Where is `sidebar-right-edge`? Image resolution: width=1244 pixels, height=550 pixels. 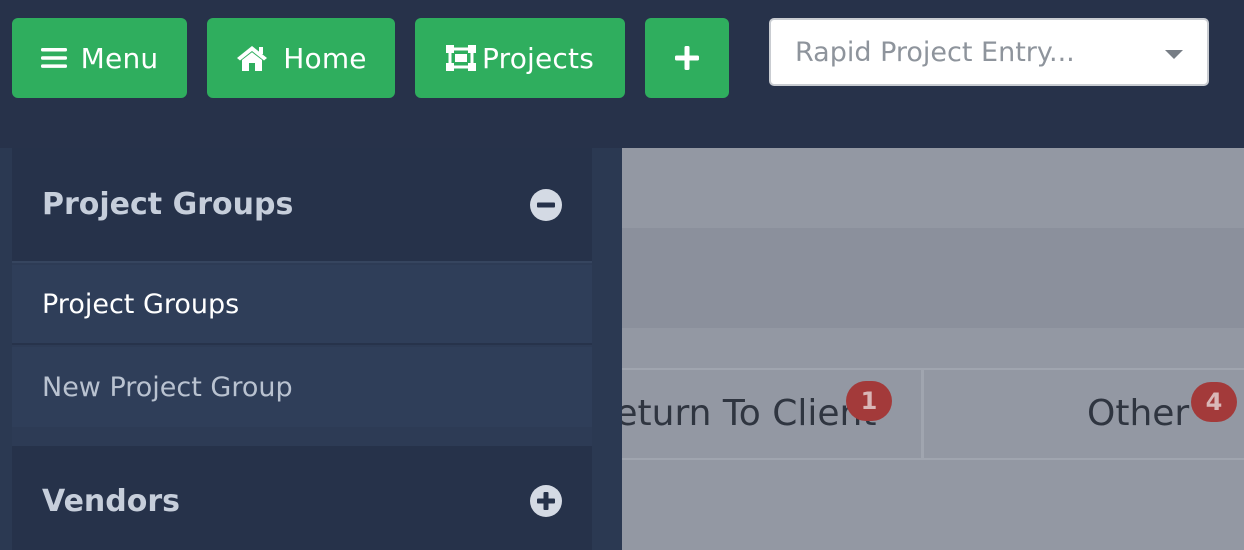
sidebar-right-edge is located at coordinates (607, 349).